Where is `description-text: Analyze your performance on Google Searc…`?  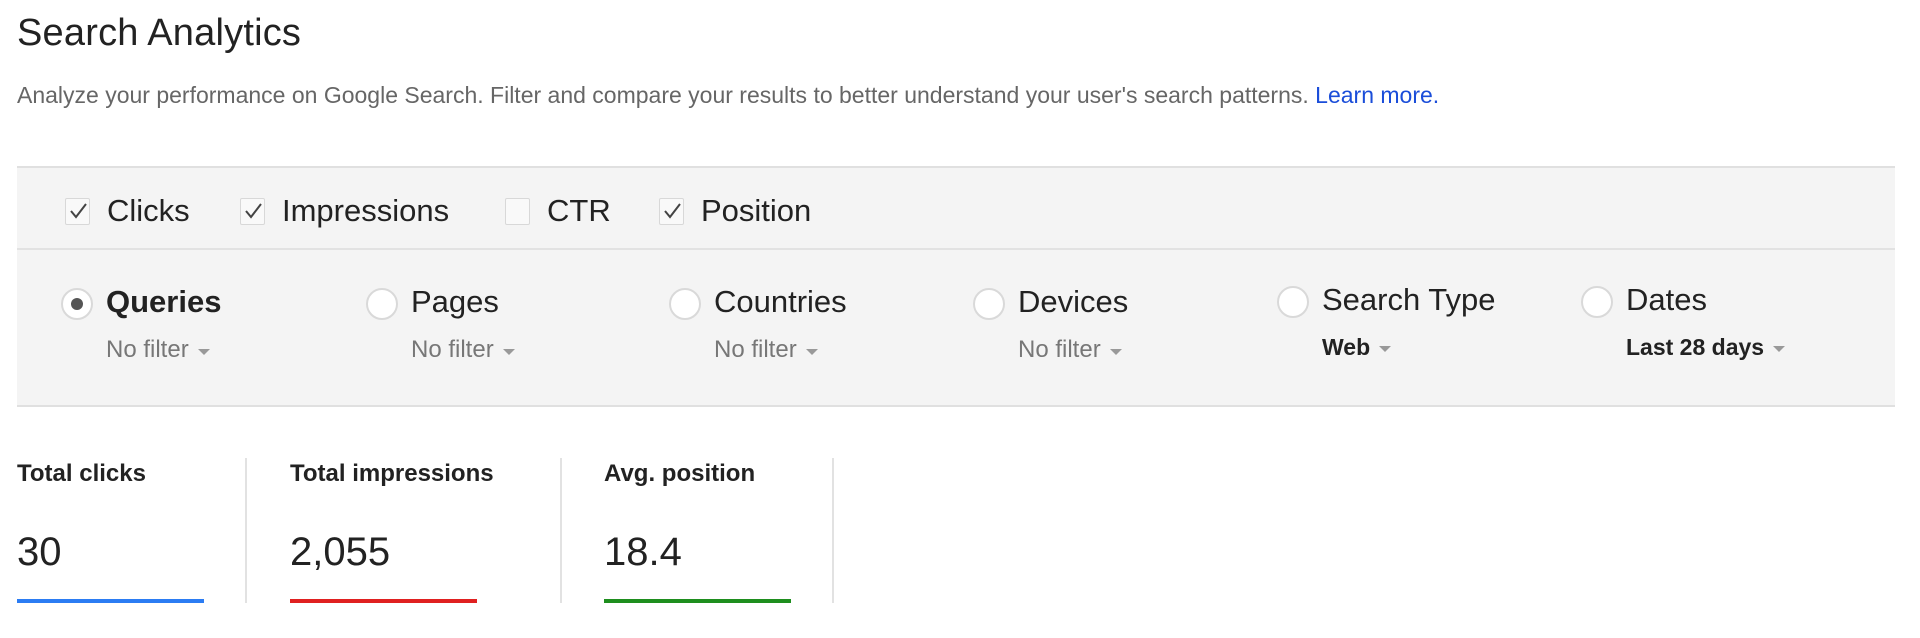 description-text: Analyze your performance on Google Searc… is located at coordinates (663, 95).